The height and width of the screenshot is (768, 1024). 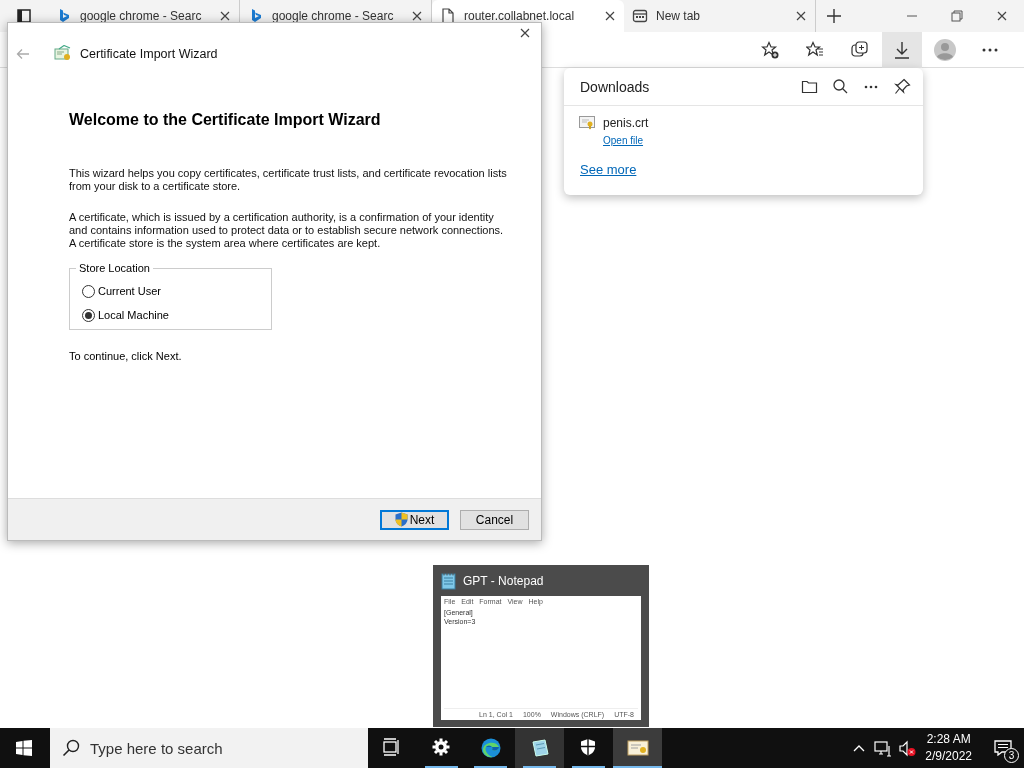 What do you see at coordinates (414, 519) in the screenshot?
I see `next-button: Next` at bounding box center [414, 519].